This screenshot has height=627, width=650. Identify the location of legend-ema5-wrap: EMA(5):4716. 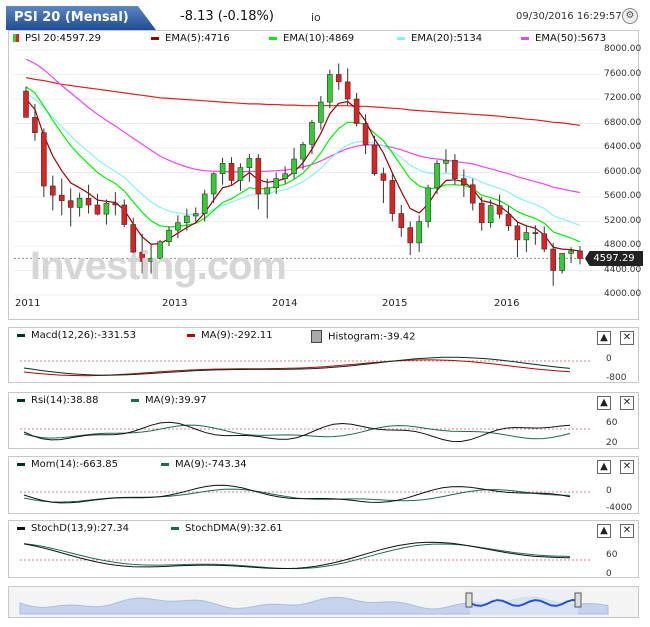
(190, 38).